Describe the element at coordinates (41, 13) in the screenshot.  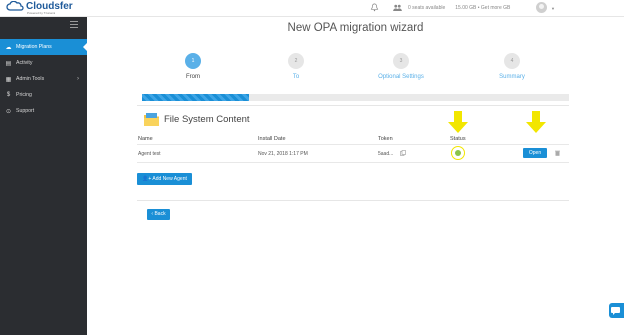
I see `brand-tagline: Powered by Tzunami` at that location.